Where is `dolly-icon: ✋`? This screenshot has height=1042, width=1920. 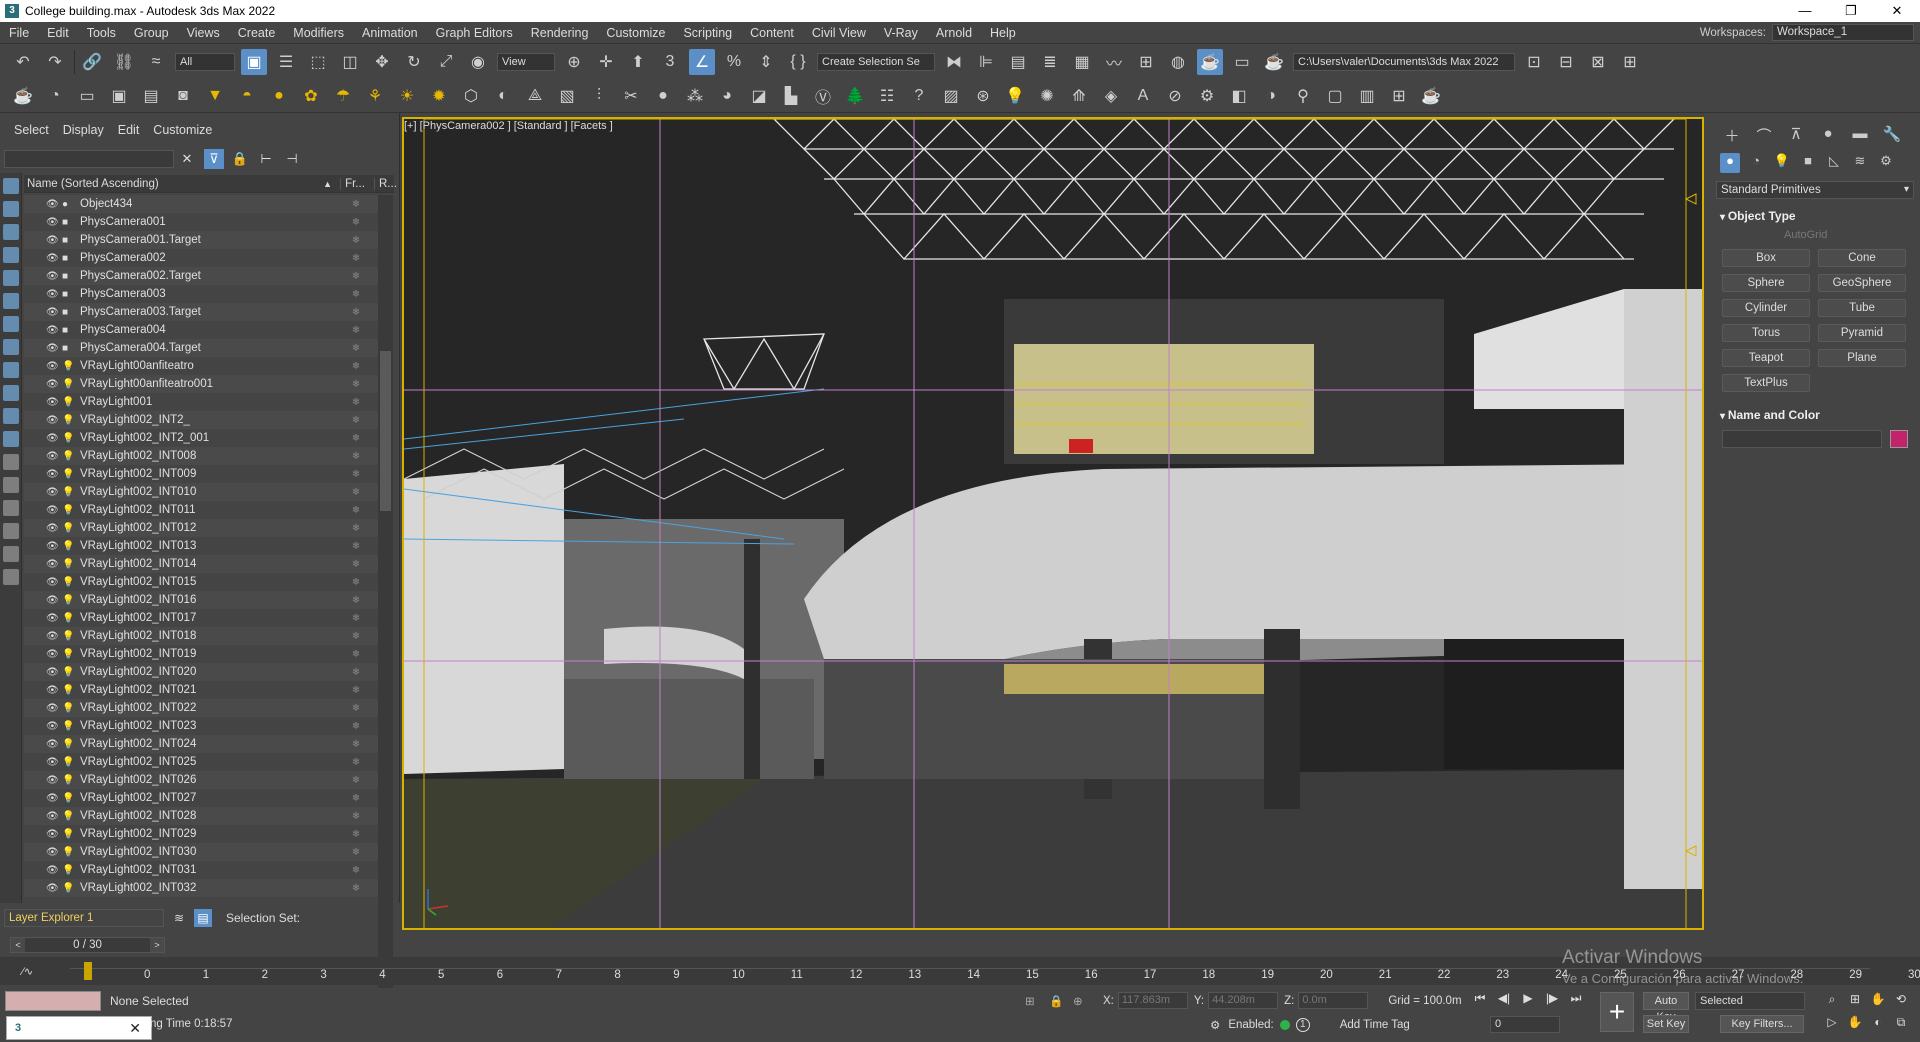
dolly-icon: ✋ is located at coordinates (1878, 1002).